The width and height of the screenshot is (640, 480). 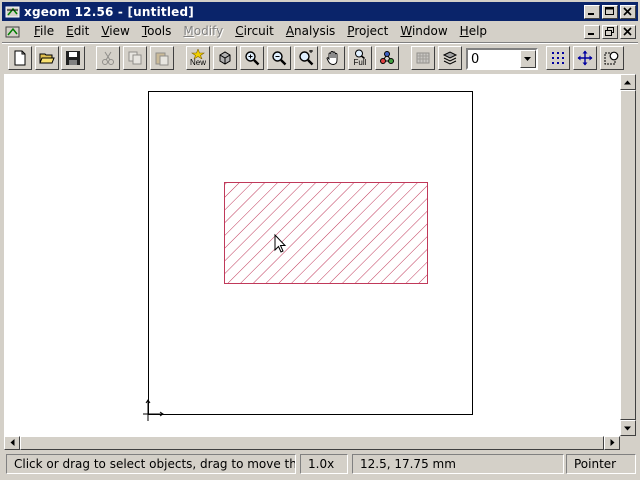 What do you see at coordinates (601, 464) in the screenshot?
I see `status-mode: Pointer` at bounding box center [601, 464].